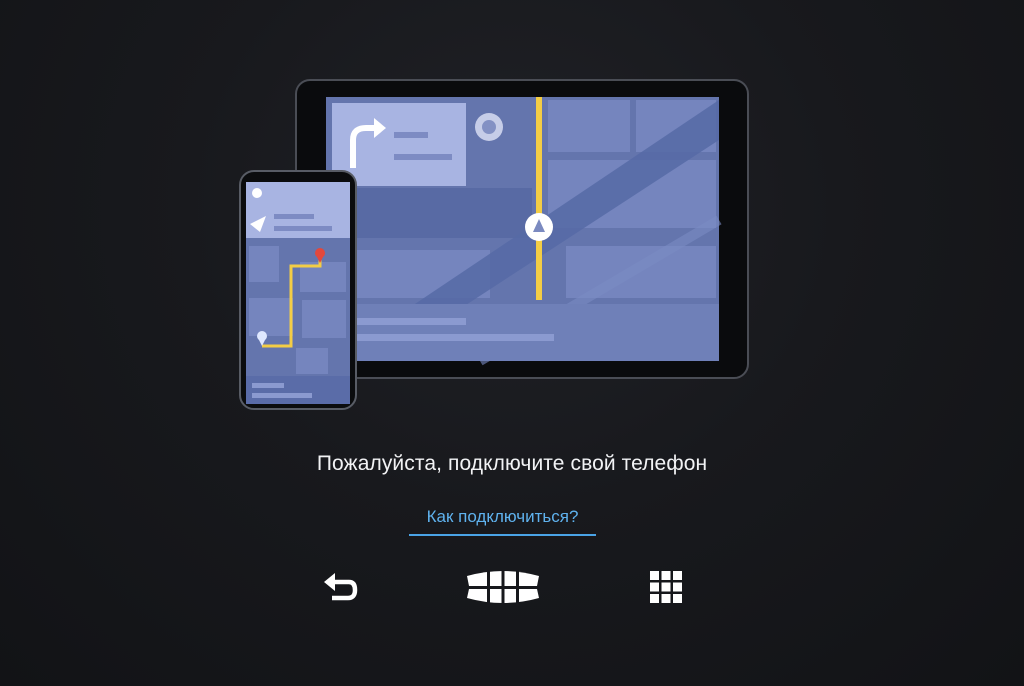 Image resolution: width=1024 pixels, height=686 pixels. I want to click on back-button, so click(340, 587).